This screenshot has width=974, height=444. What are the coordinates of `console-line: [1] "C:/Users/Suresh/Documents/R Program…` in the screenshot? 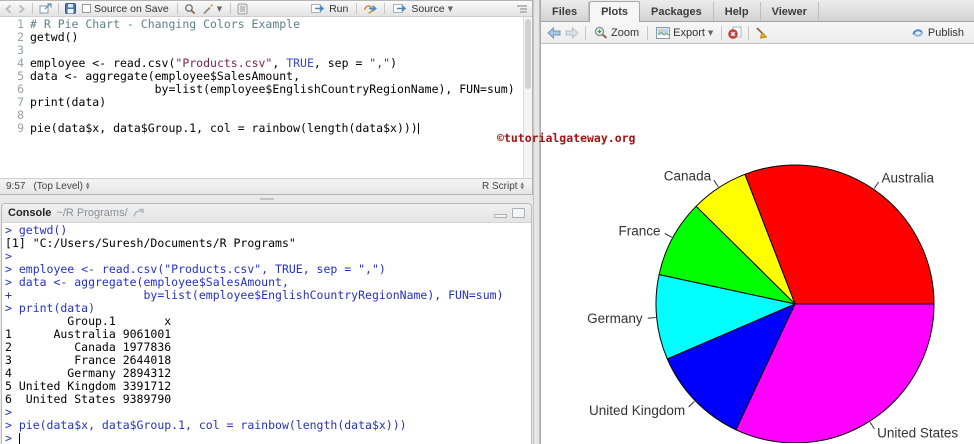 It's located at (150, 243).